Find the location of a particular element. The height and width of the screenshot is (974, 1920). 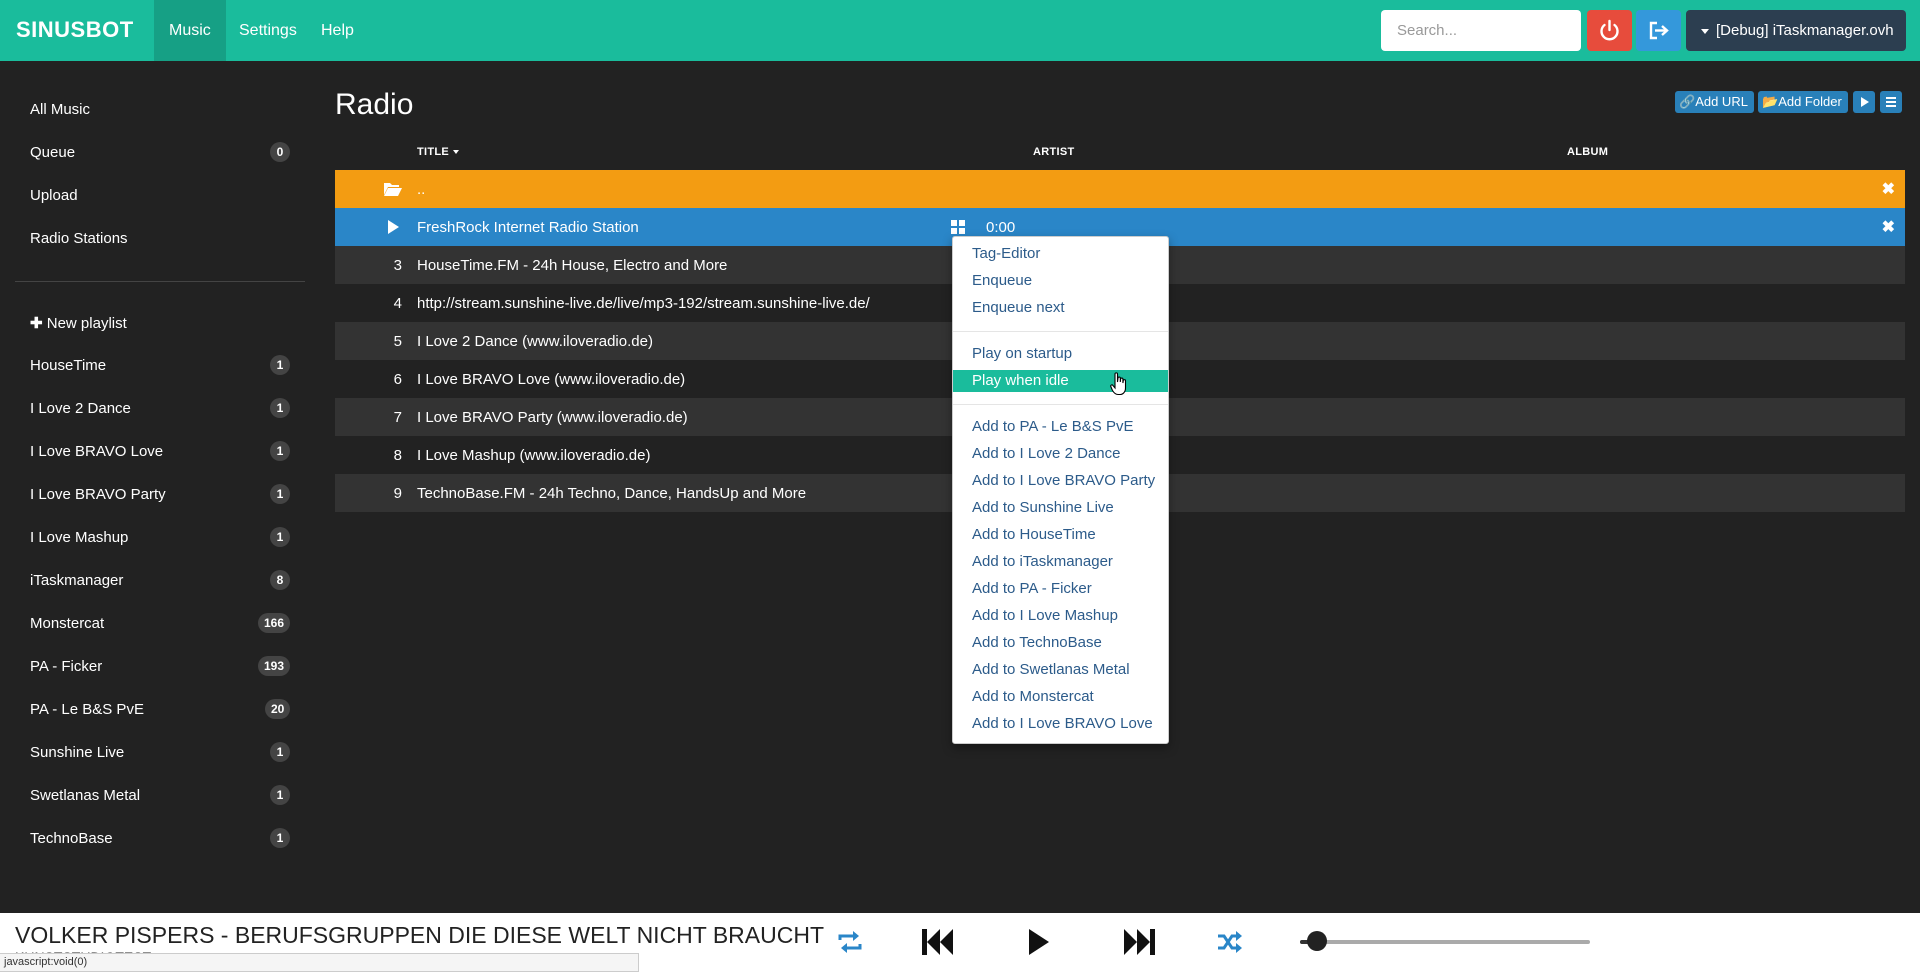

column-header-album: ALBUM is located at coordinates (1587, 152).